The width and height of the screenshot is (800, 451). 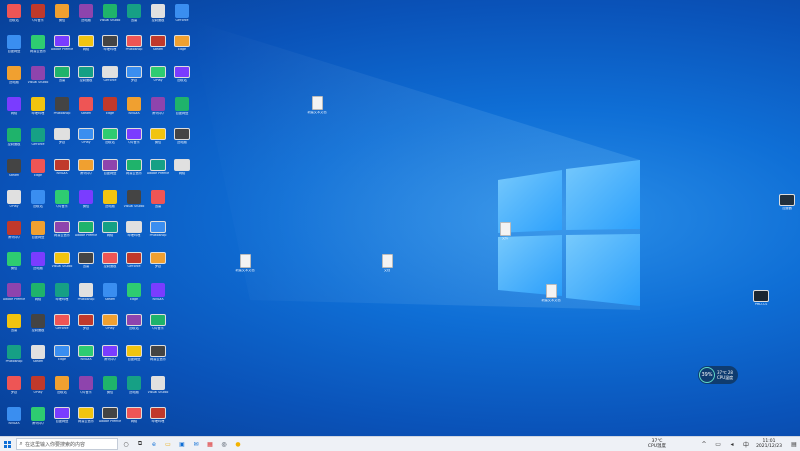 I want to click on task-view-icon: ⧉, so click(x=140, y=444).